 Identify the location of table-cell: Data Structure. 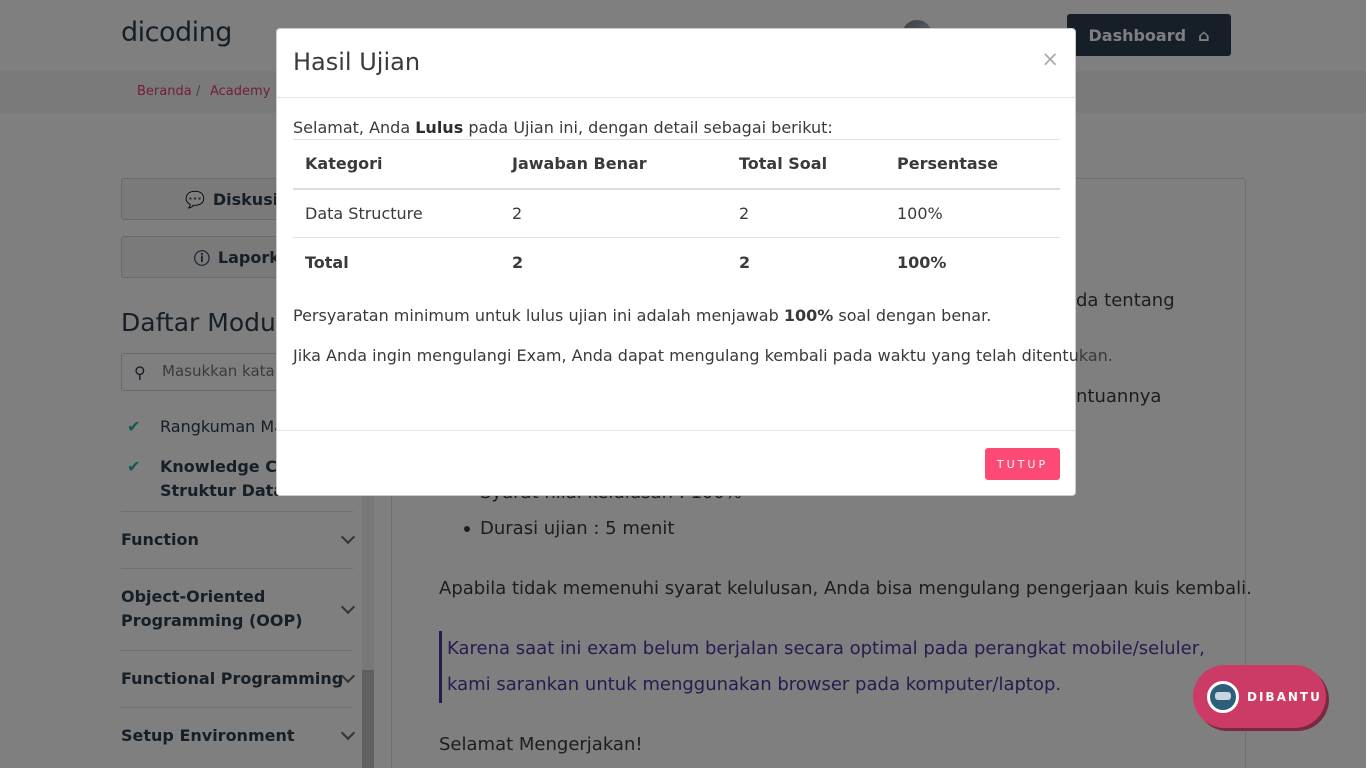
(396, 213).